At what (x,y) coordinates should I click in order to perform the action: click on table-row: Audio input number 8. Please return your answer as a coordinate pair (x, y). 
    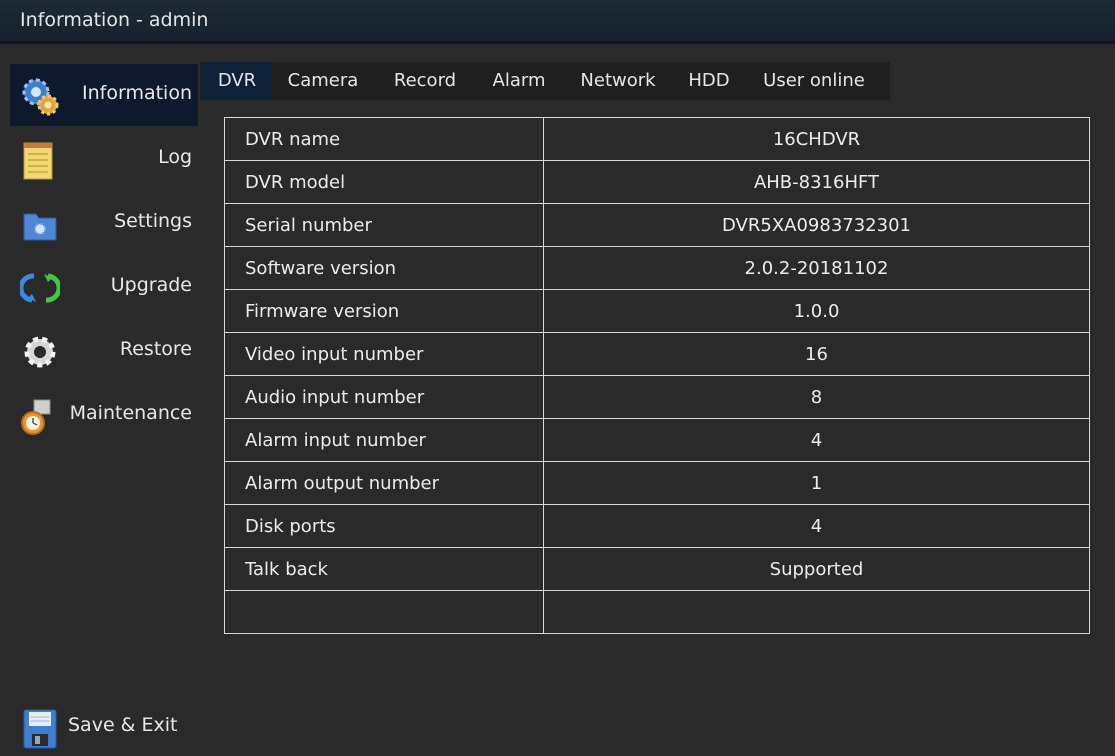
    Looking at the image, I should click on (657, 397).